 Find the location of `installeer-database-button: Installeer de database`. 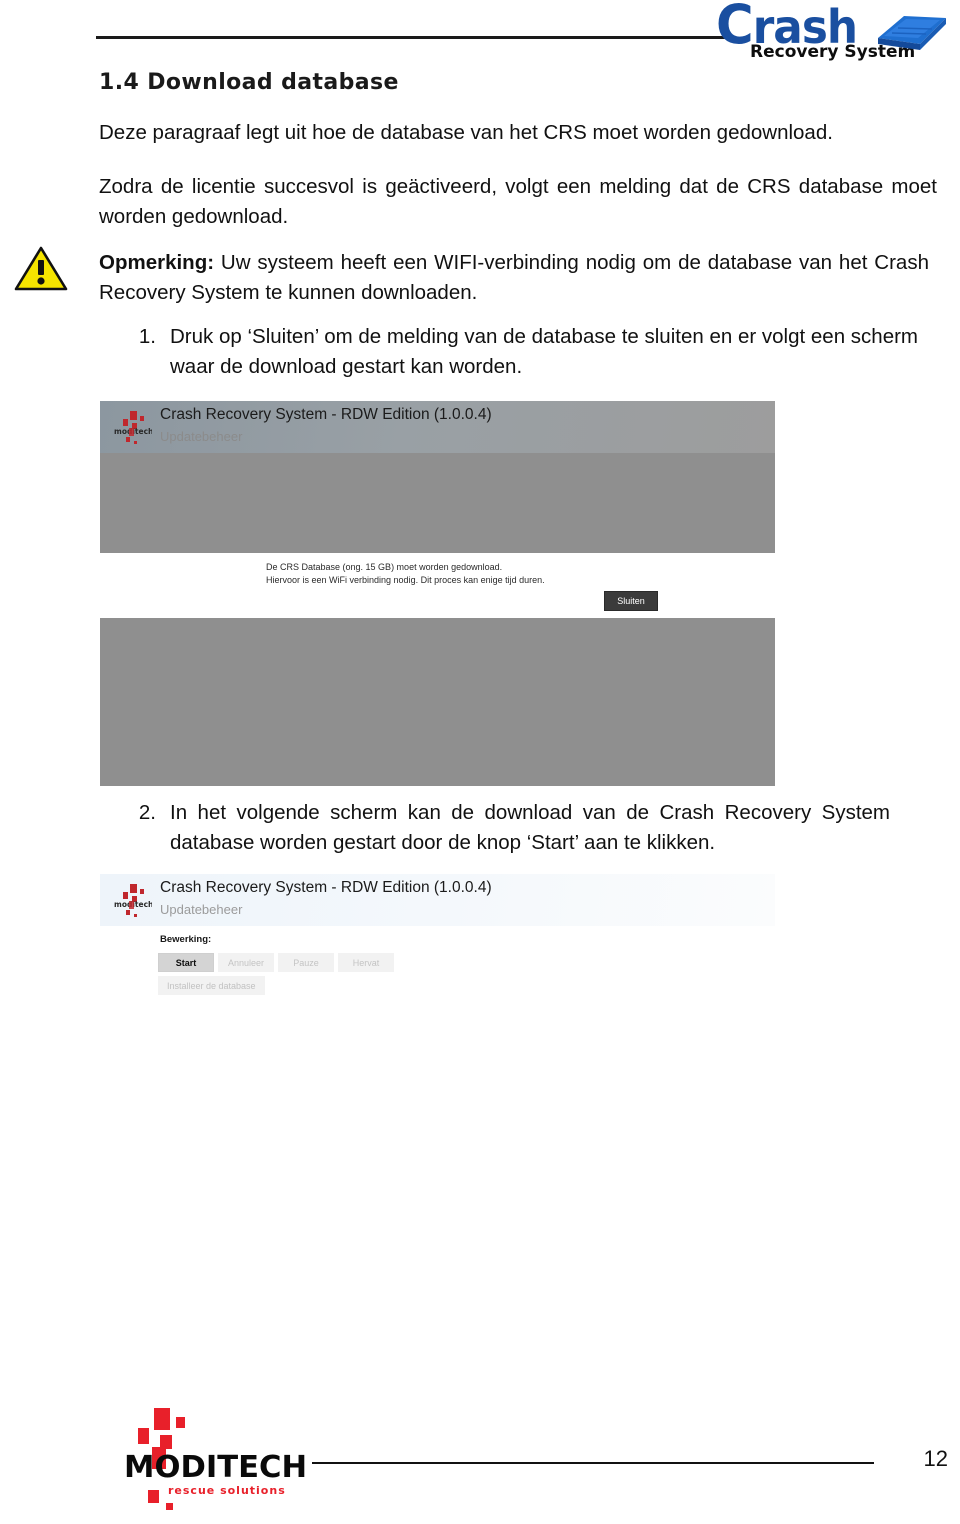

installeer-database-button: Installeer de database is located at coordinates (211, 985).